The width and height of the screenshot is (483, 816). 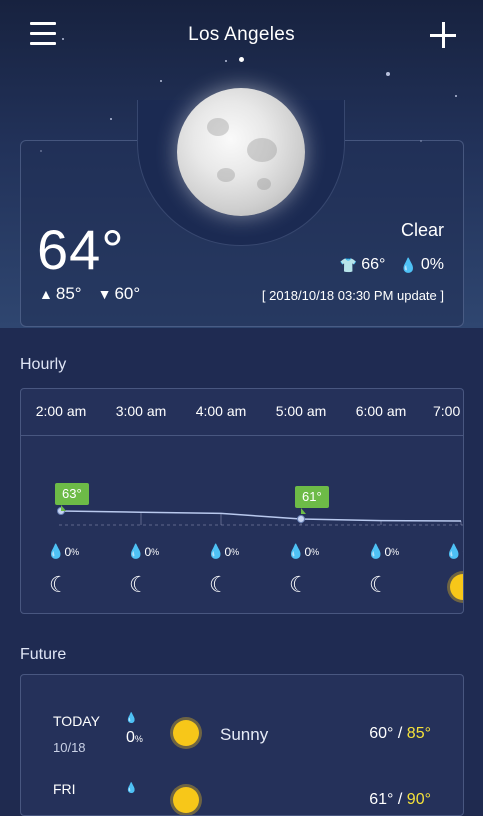 What do you see at coordinates (127, 293) in the screenshot?
I see `low-temp: 60°` at bounding box center [127, 293].